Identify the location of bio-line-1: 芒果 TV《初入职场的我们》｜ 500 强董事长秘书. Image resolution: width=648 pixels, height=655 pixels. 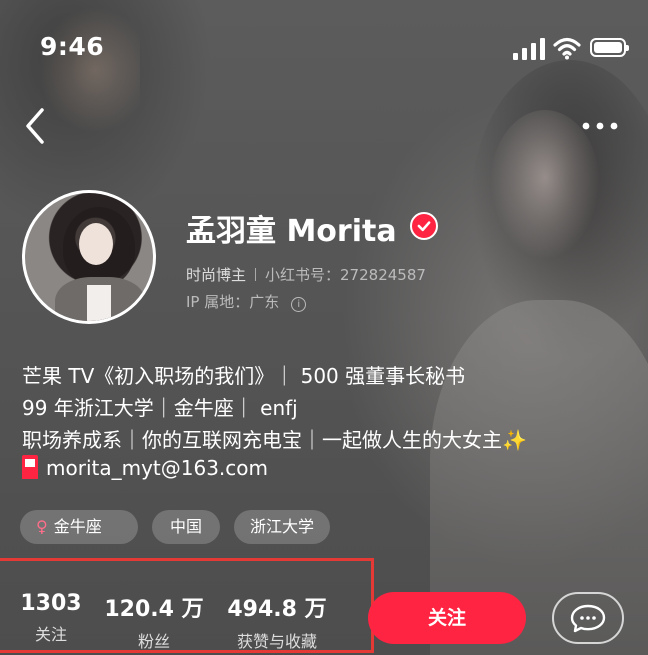
(244, 376).